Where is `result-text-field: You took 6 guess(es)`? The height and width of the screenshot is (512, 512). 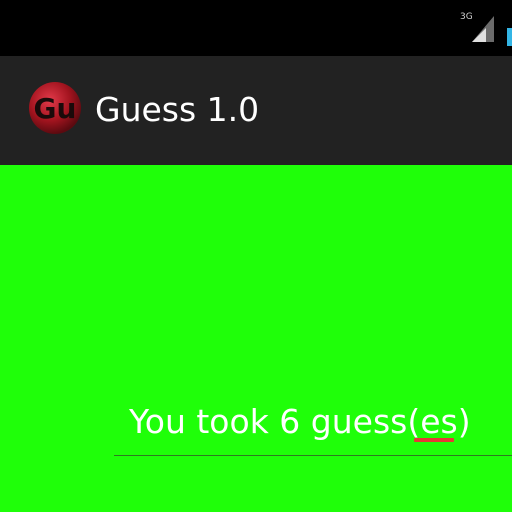
result-text-field: You took 6 guess(es) is located at coordinates (313, 426).